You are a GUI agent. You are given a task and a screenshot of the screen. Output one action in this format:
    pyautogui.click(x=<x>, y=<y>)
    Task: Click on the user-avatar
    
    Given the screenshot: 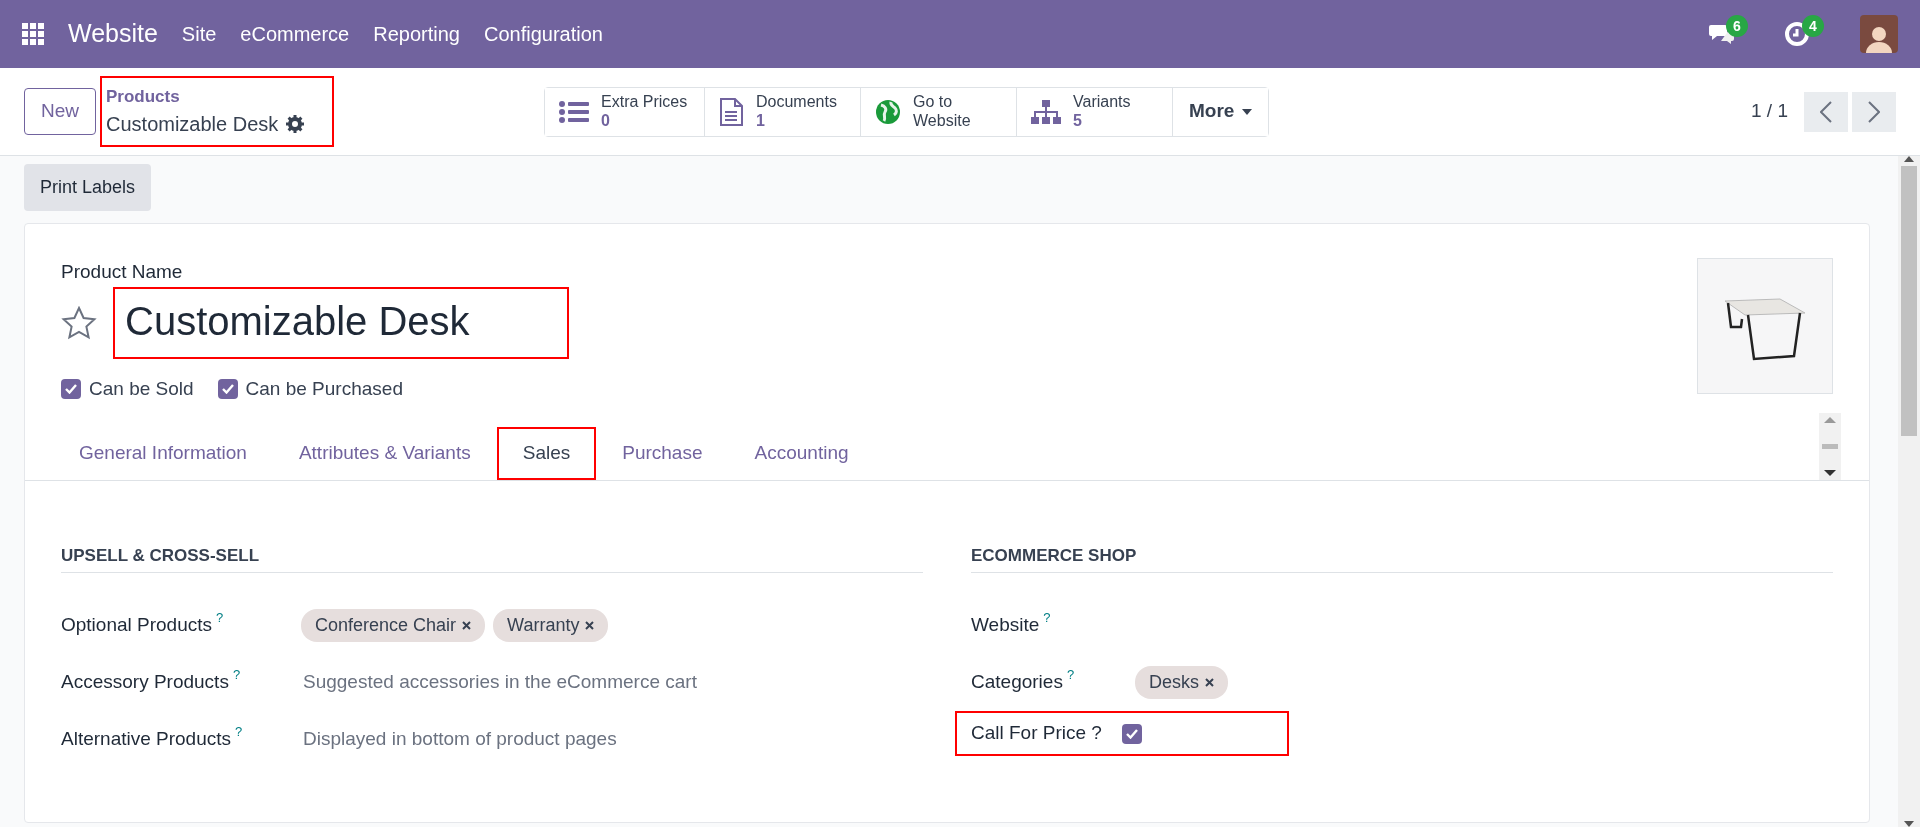 What is the action you would take?
    pyautogui.click(x=1879, y=34)
    